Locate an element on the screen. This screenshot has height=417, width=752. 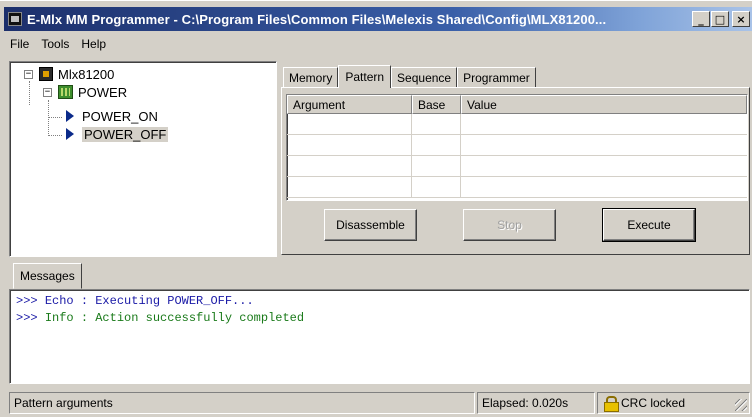
column-header-base: Base is located at coordinates (436, 104).